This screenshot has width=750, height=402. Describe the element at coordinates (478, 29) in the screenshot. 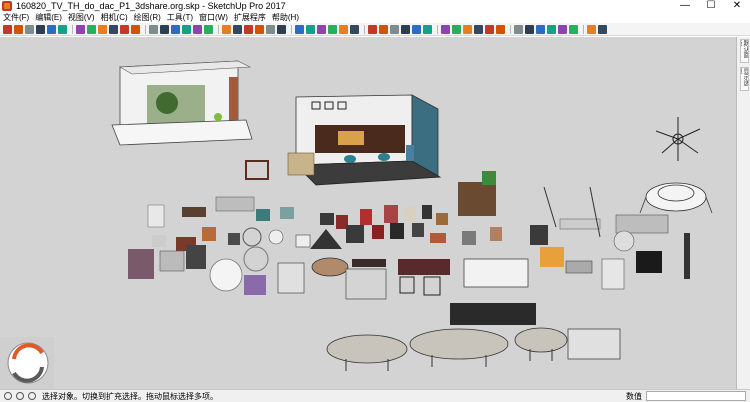

I see `rectangle-icon` at that location.